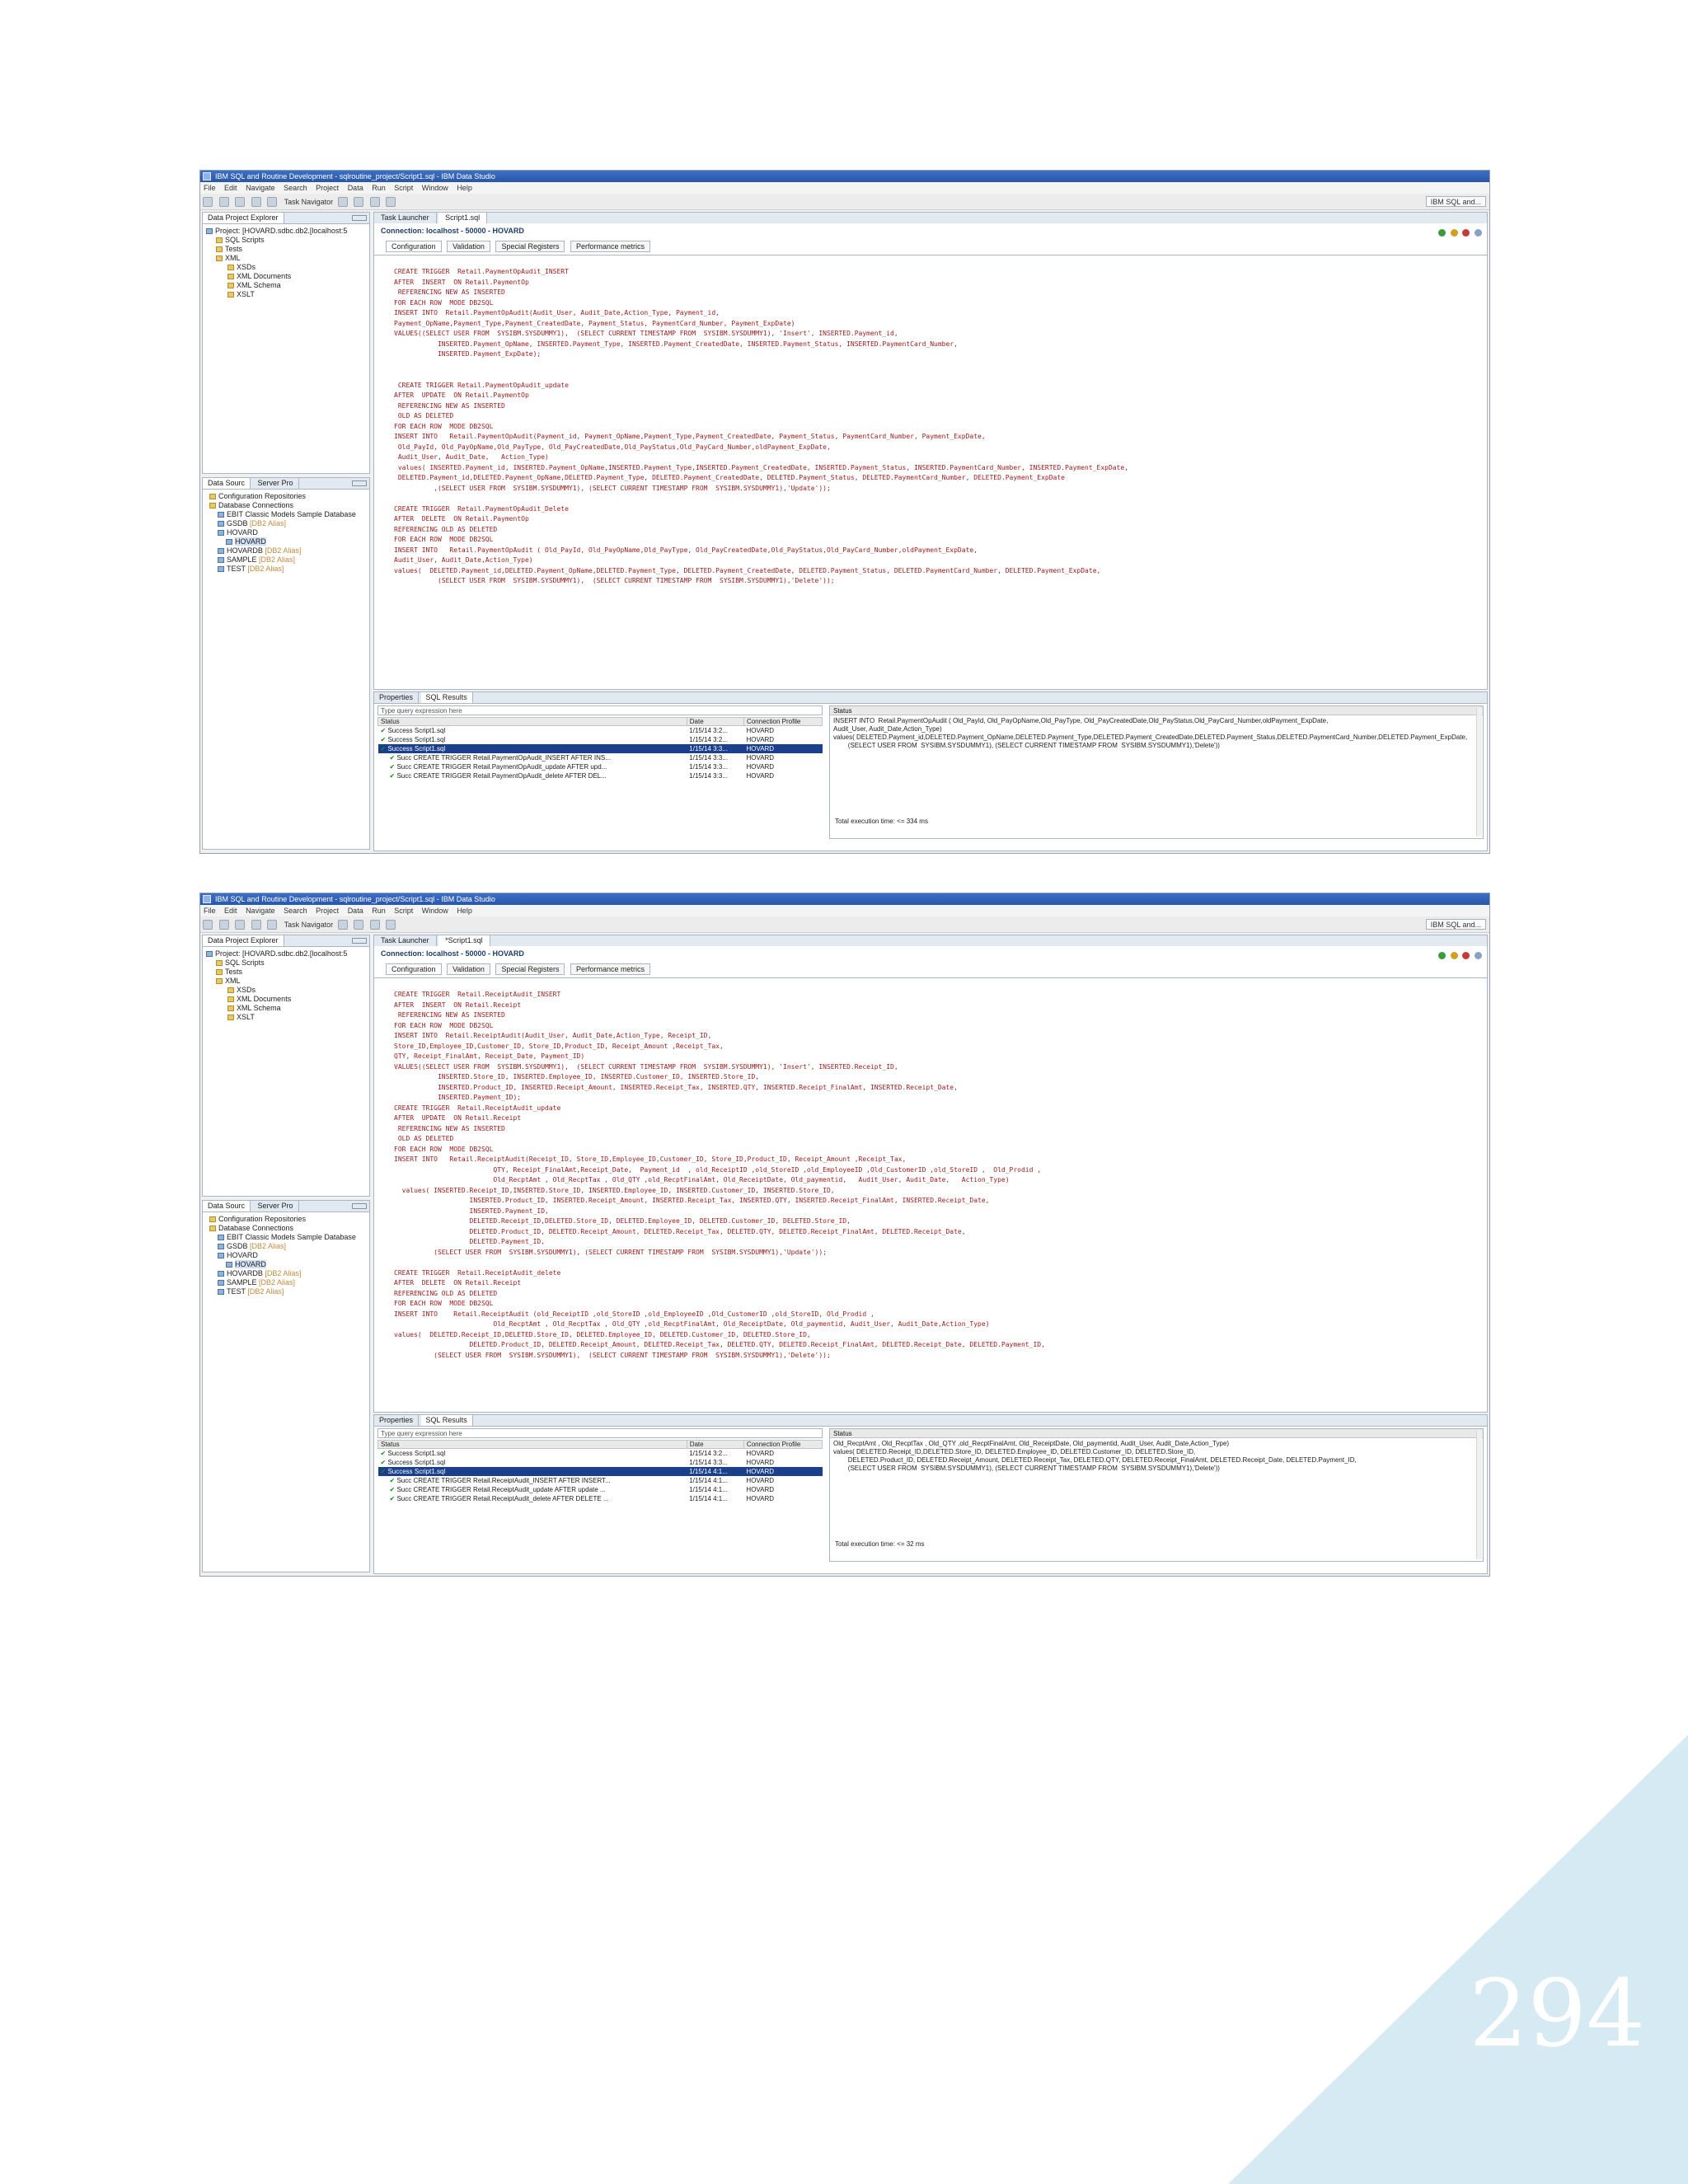 Image resolution: width=1688 pixels, height=2184 pixels. Describe the element at coordinates (296, 188) in the screenshot. I see `menu-search: Search` at that location.